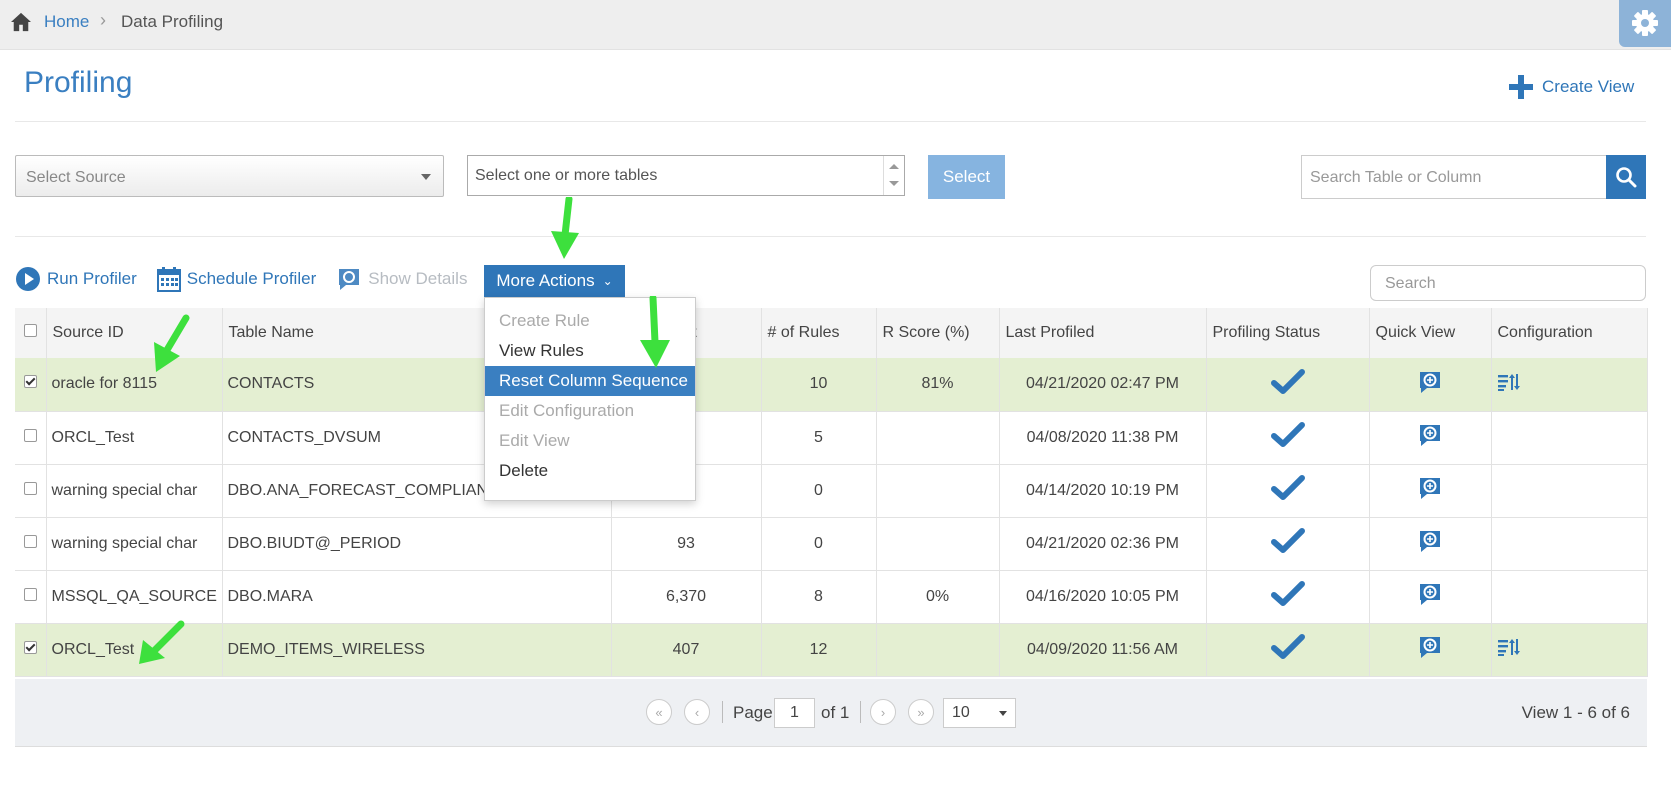  What do you see at coordinates (236, 279) in the screenshot?
I see `schedule-profiler-button: Schedule Profiler` at bounding box center [236, 279].